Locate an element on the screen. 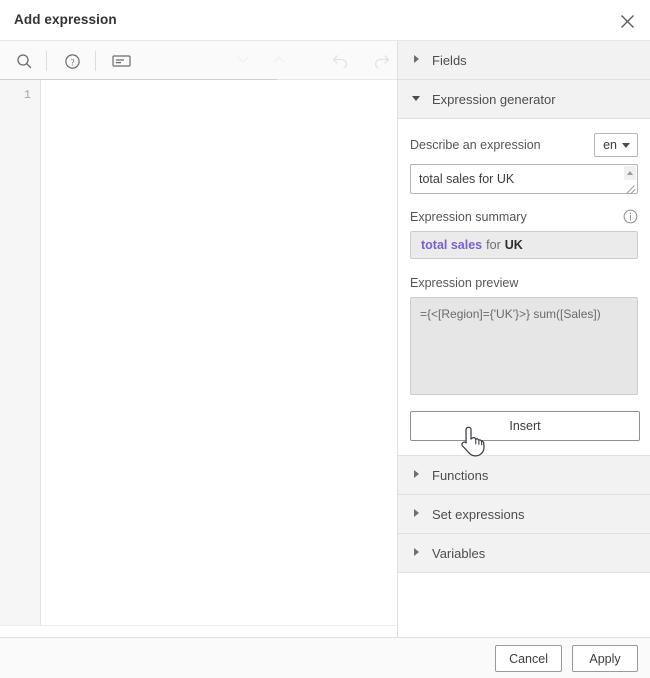 This screenshot has width=650, height=678. accordion-header-variables: Variables is located at coordinates (524, 553).